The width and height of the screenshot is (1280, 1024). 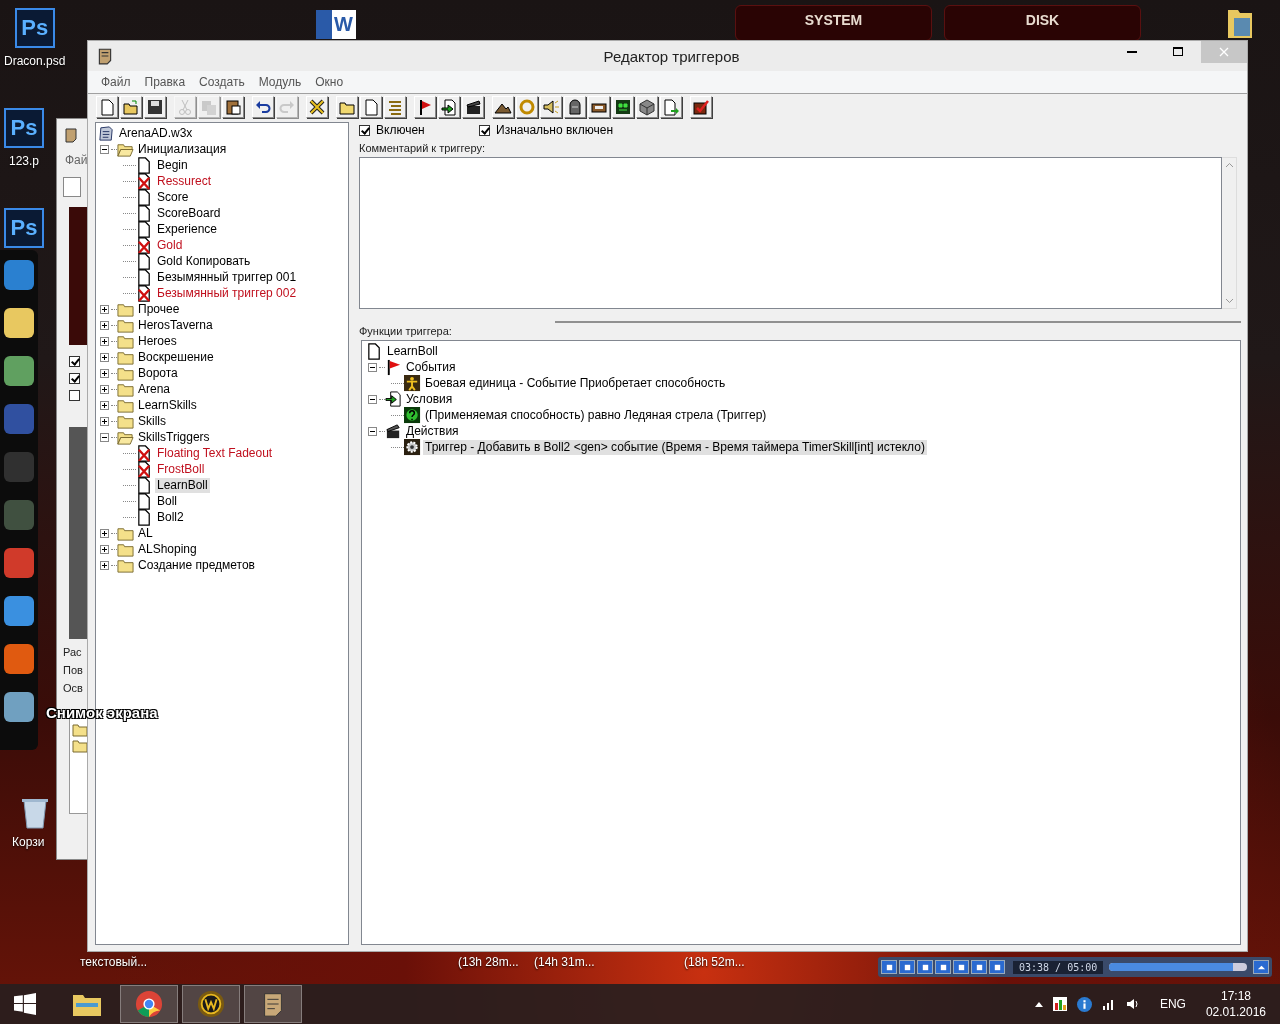 What do you see at coordinates (154, 389) in the screenshot?
I see `tree-item: Arena` at bounding box center [154, 389].